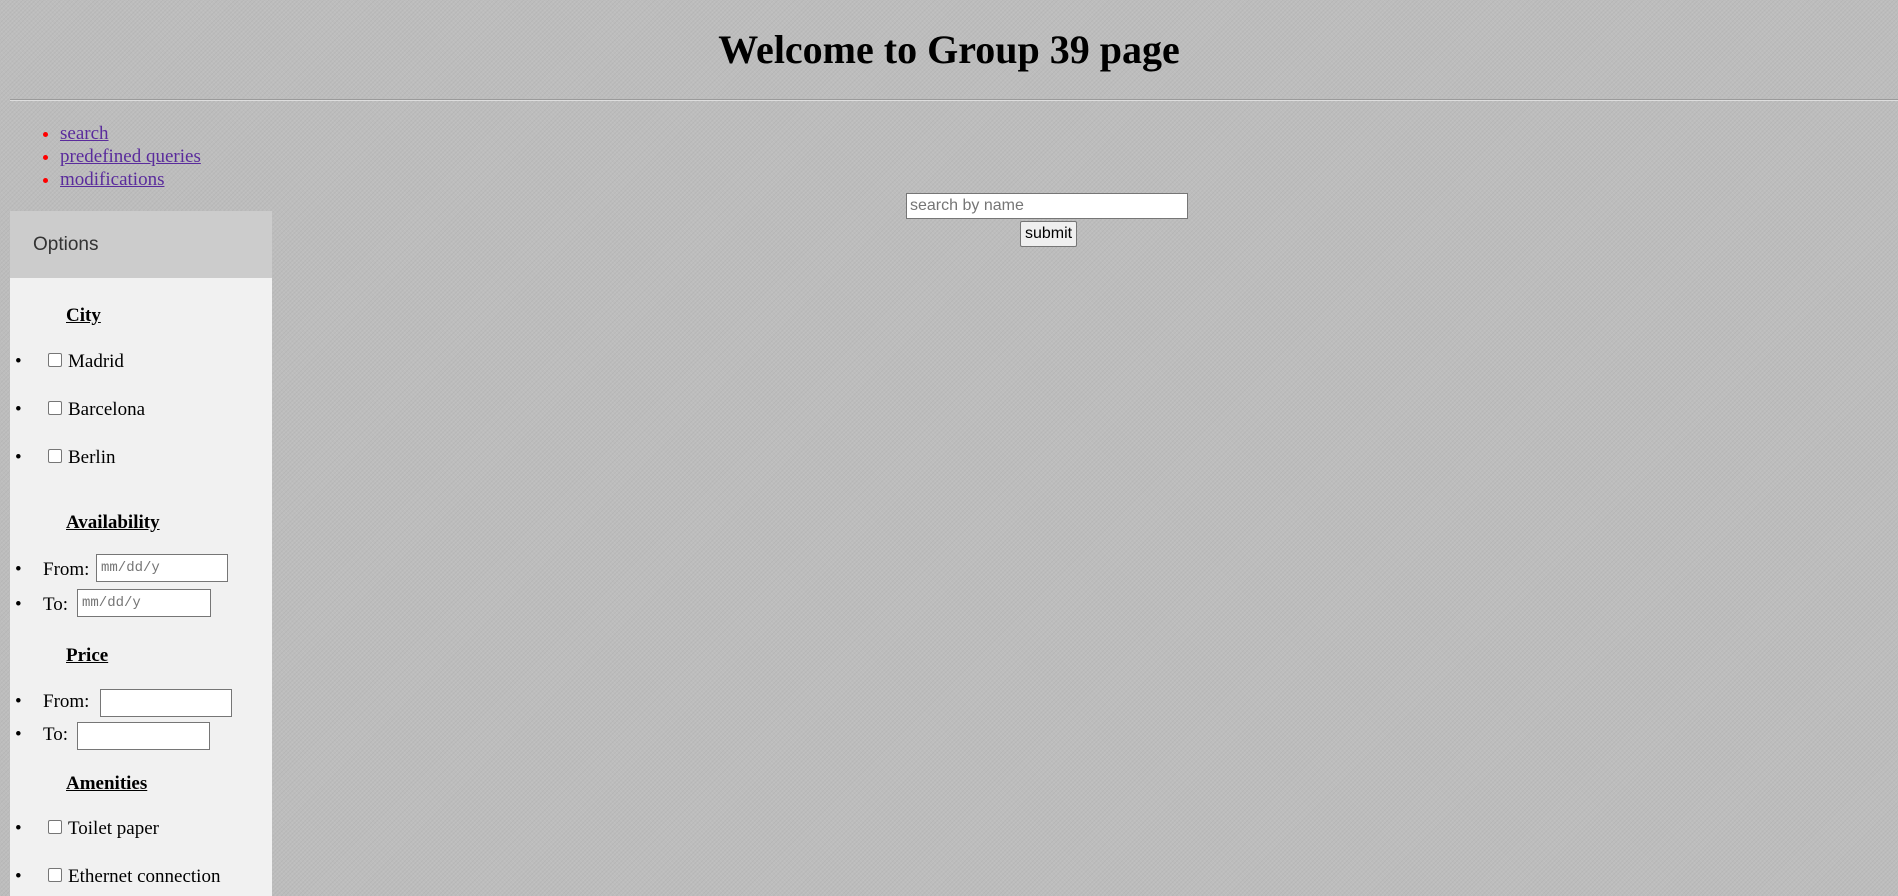 The width and height of the screenshot is (1898, 896). I want to click on availability-from-date-input, so click(162, 568).